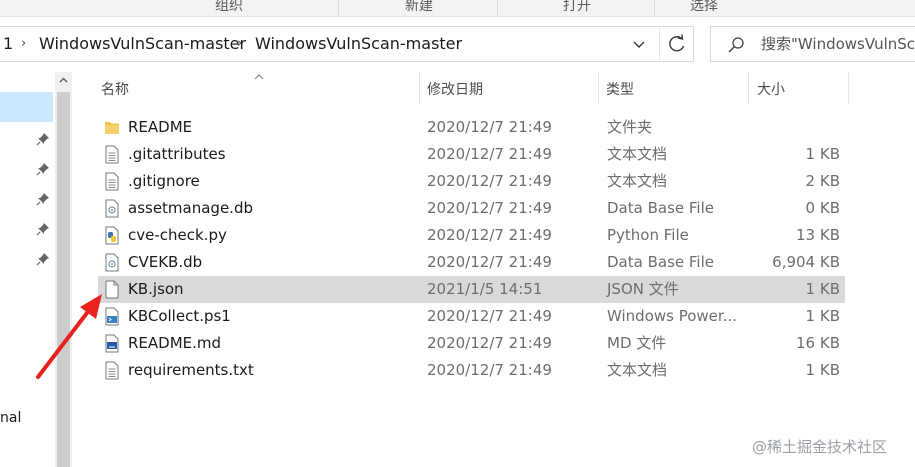 This screenshot has width=915, height=467. What do you see at coordinates (485, 289) in the screenshot?
I see `file-modified-date: 2021/1/5 14:51` at bounding box center [485, 289].